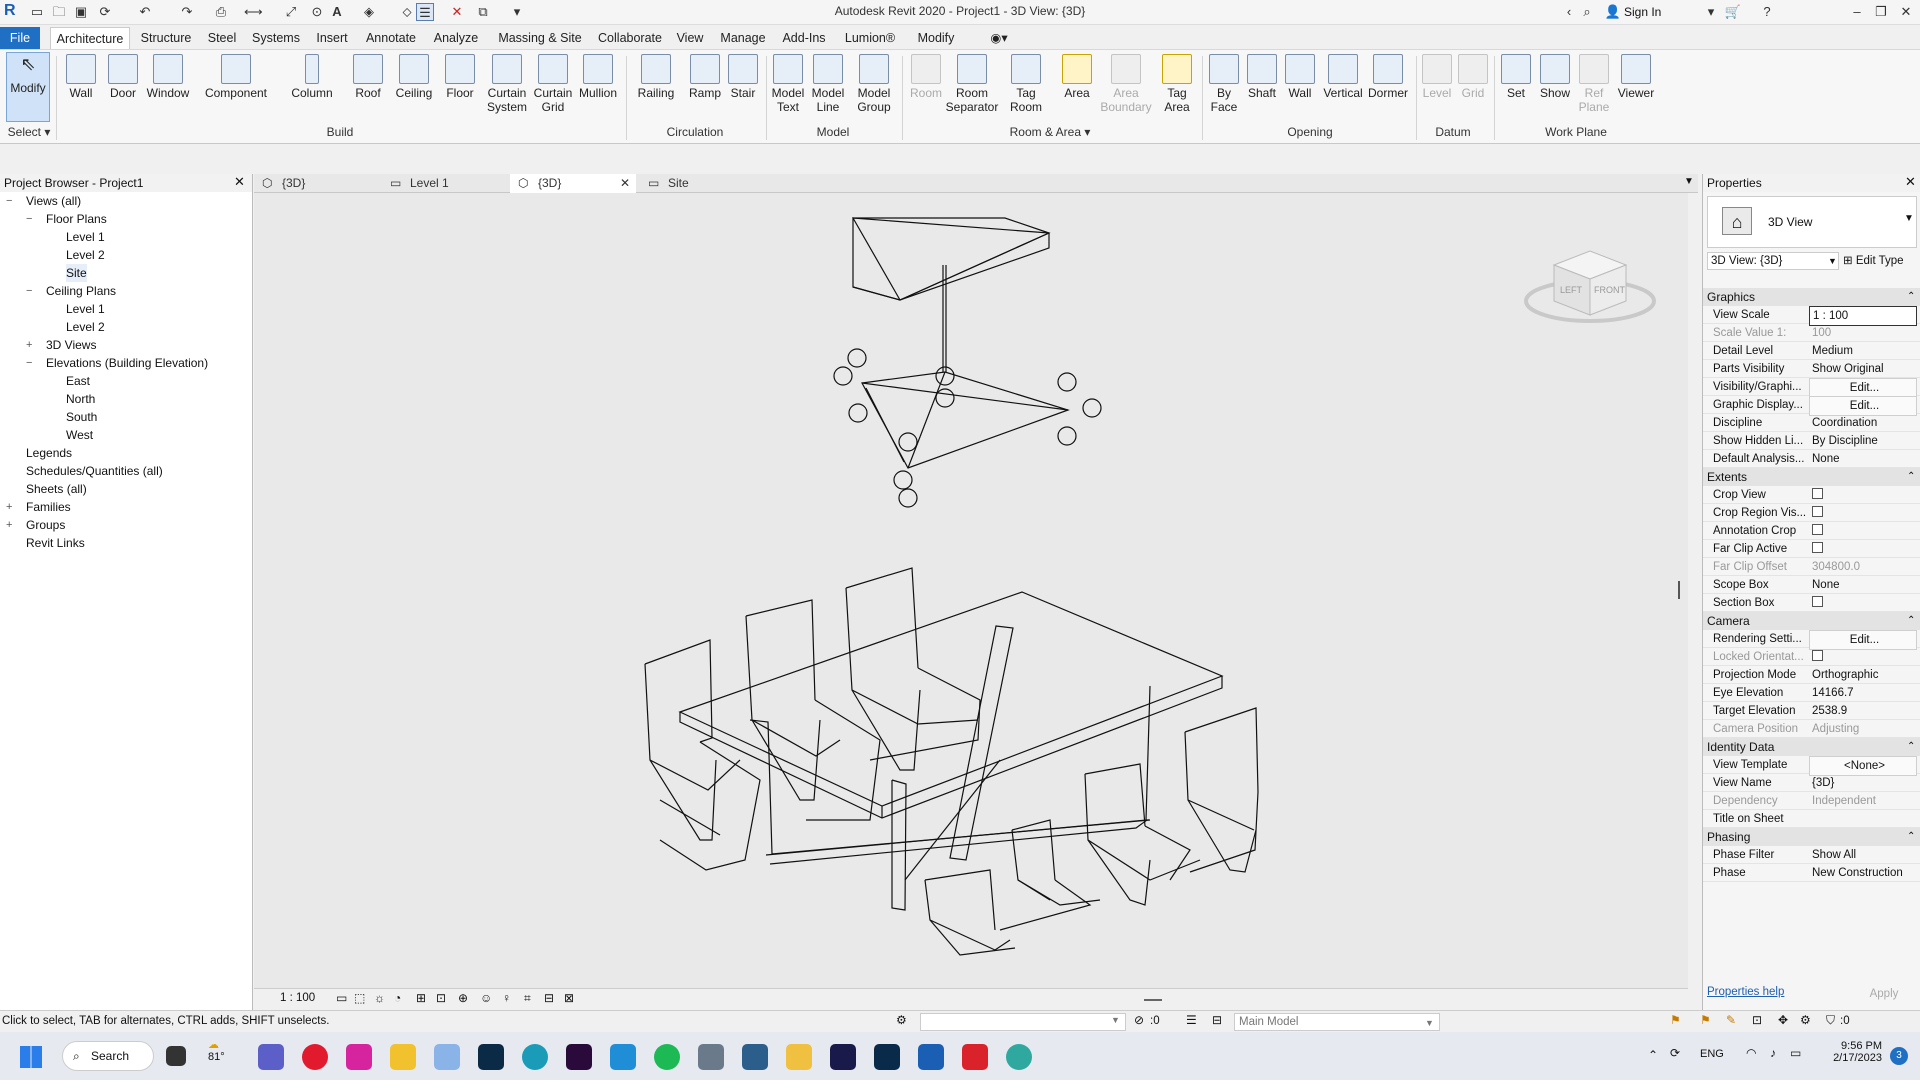  What do you see at coordinates (1613, 12) in the screenshot?
I see `user-icon: 👤` at bounding box center [1613, 12].